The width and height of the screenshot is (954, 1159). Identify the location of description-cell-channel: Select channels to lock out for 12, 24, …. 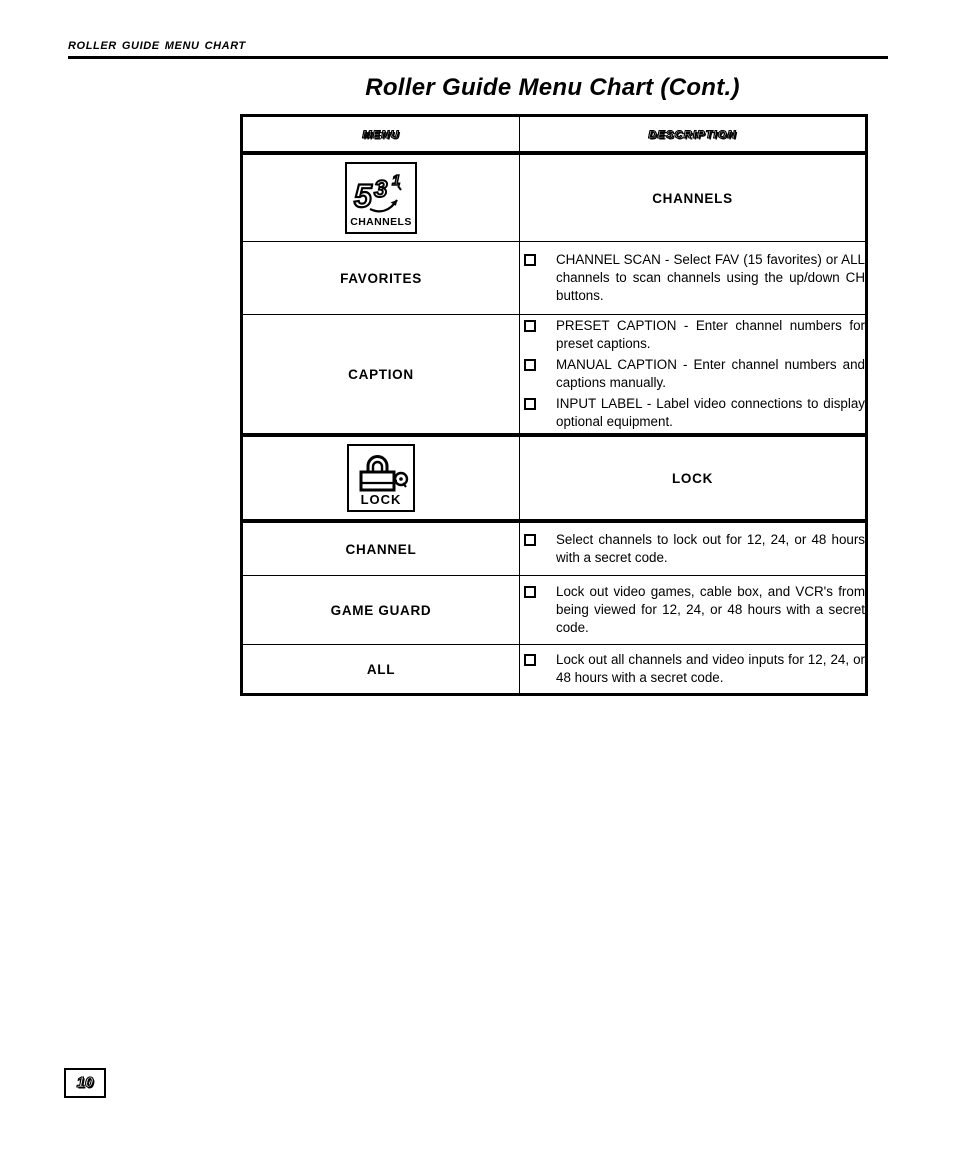
(693, 548).